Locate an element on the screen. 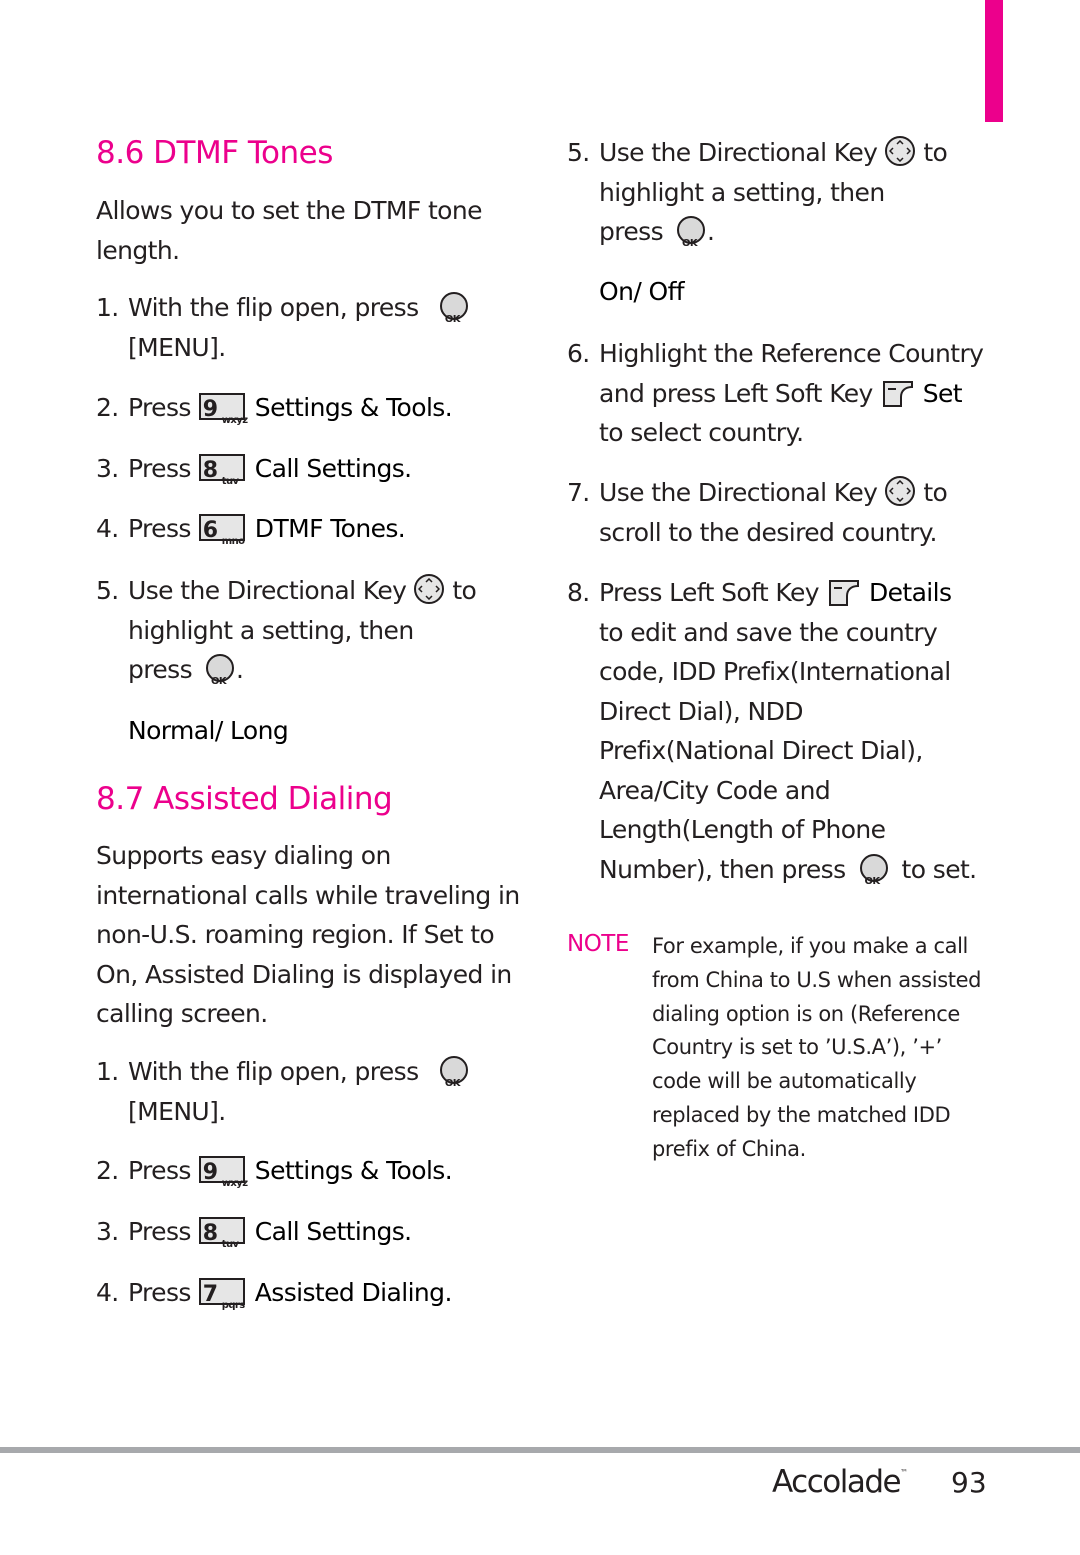 This screenshot has height=1555, width=1080. assisted-step-1: 1. With the flip open, press [MENU]. is located at coordinates (285, 1091).